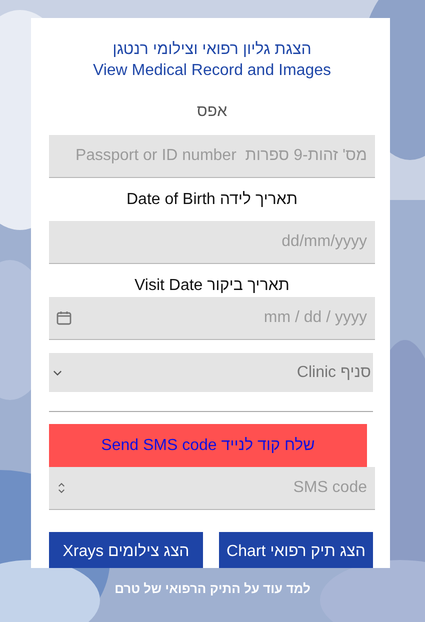 The width and height of the screenshot is (425, 622). Describe the element at coordinates (64, 318) in the screenshot. I see `calendar-icon` at that location.